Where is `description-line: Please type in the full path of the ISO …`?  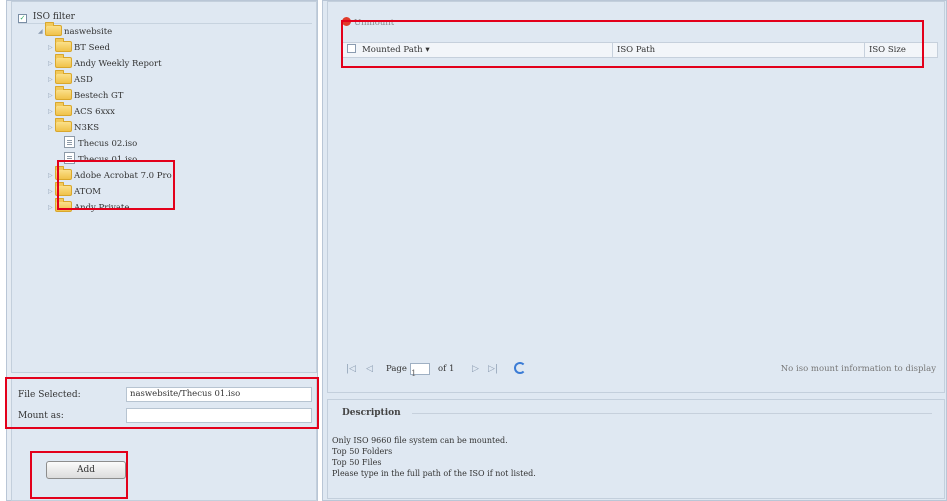
description-line: Please type in the full path of the ISO … is located at coordinates (434, 473).